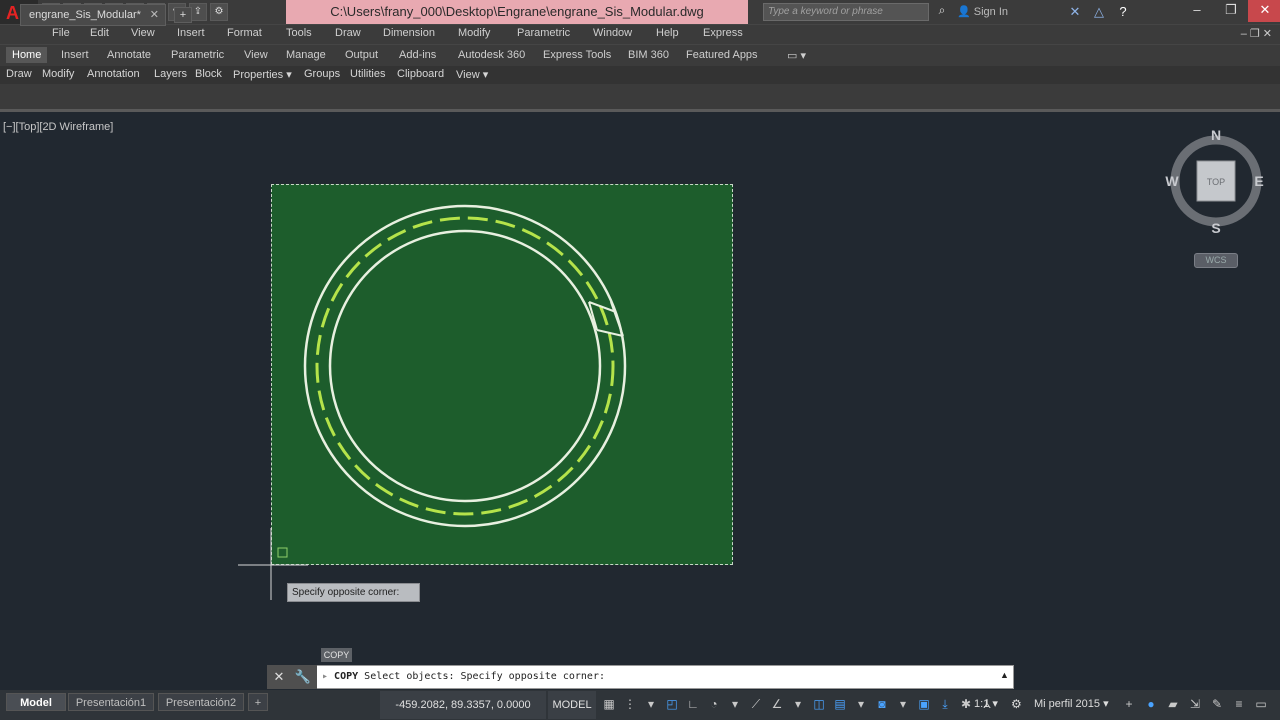 The image size is (1280, 720). Describe the element at coordinates (348, 33) in the screenshot. I see `menu-draw: Draw` at that location.